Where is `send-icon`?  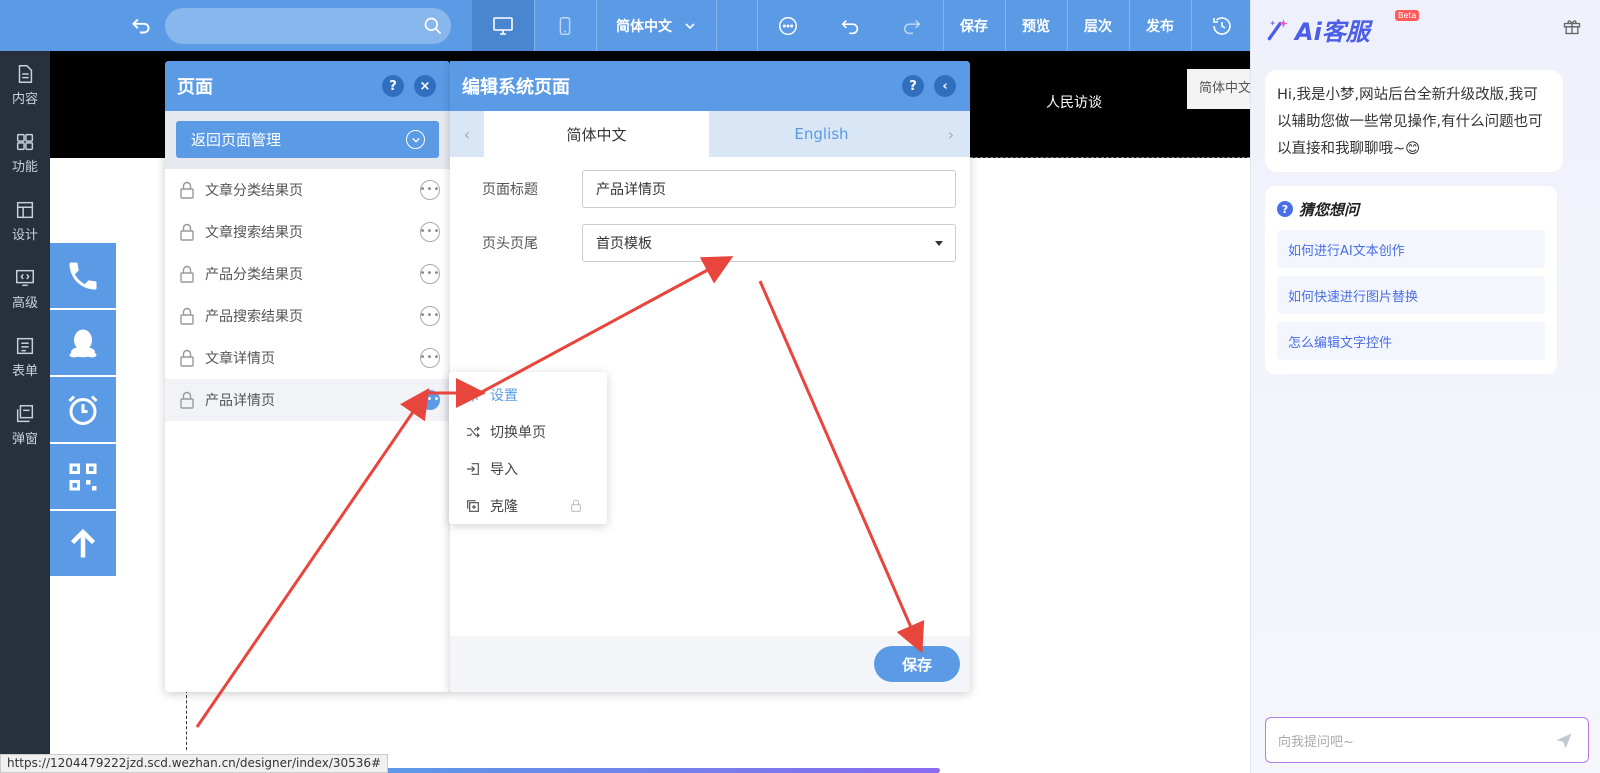 send-icon is located at coordinates (1564, 741).